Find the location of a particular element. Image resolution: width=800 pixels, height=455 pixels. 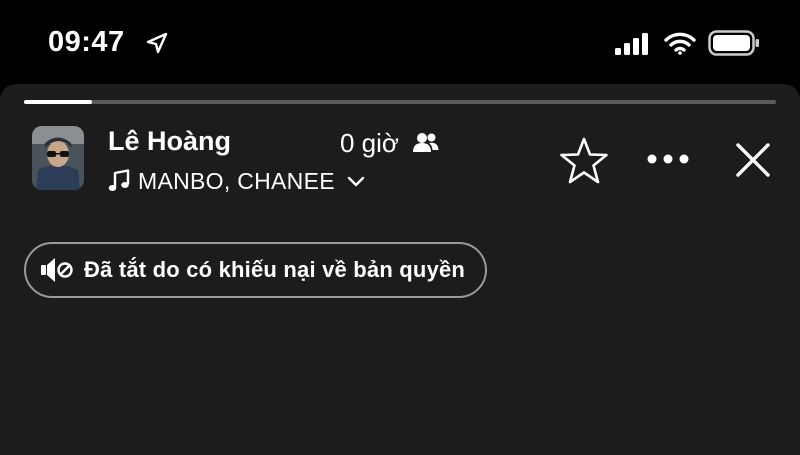

copyright-muted-notice: Đã tắt do có khiếu nại về bản quyền is located at coordinates (256, 270).